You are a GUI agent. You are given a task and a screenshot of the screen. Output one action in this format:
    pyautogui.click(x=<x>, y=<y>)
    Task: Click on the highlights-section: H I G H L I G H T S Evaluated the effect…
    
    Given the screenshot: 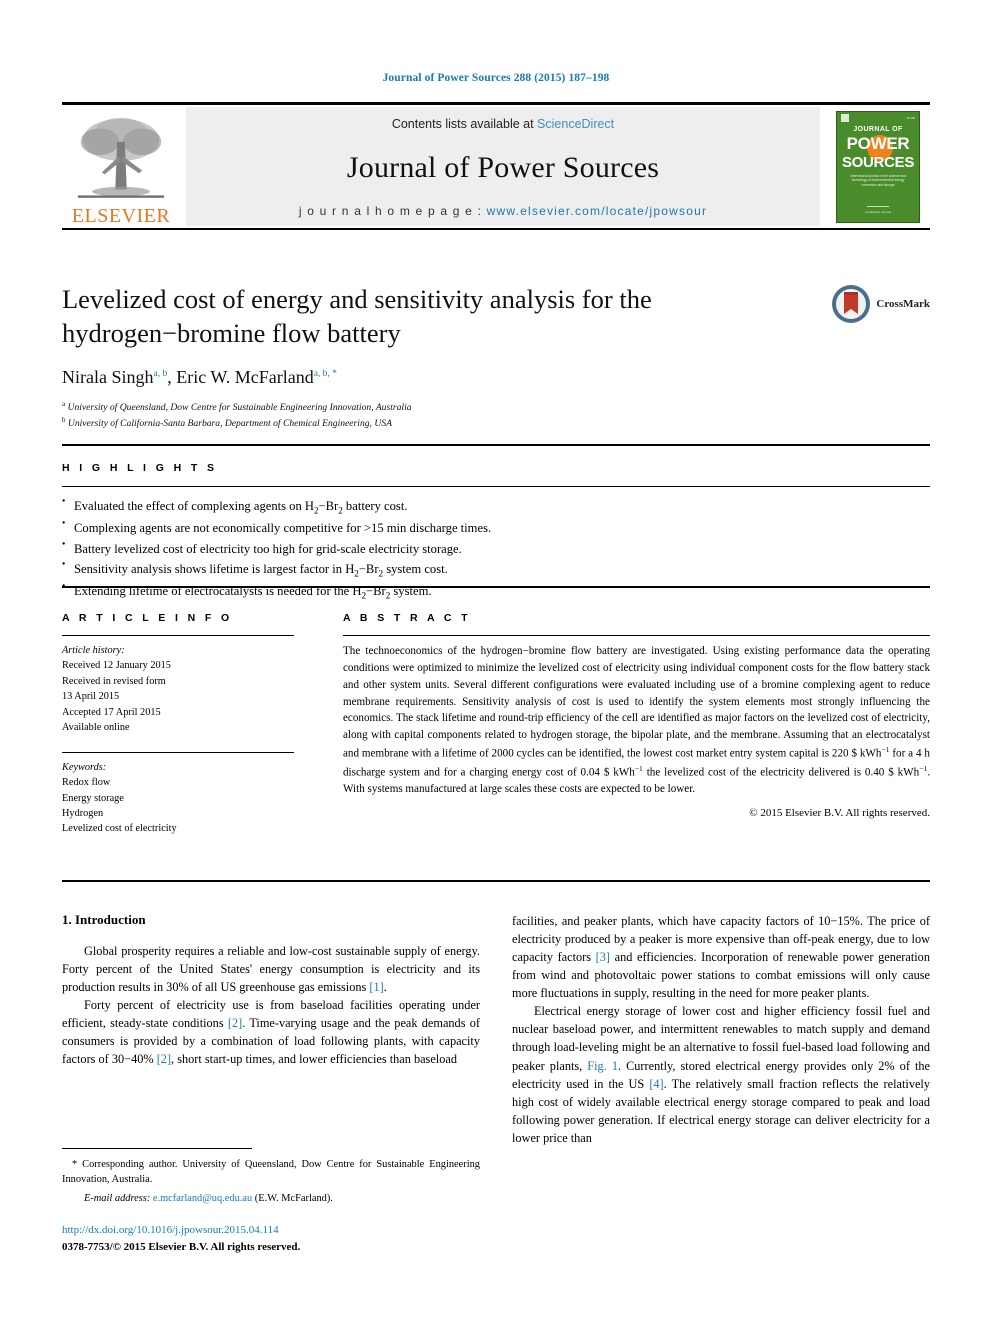 What is the action you would take?
    pyautogui.click(x=496, y=532)
    